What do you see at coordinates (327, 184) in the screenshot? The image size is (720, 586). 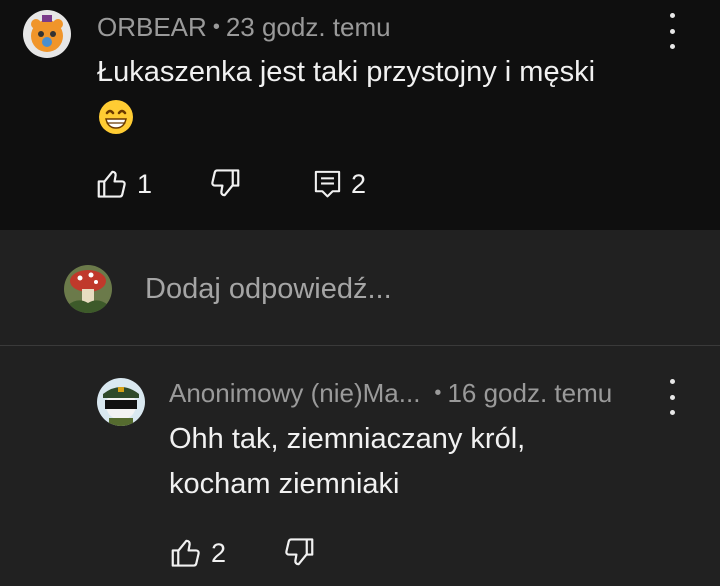 I see `replies-icon` at bounding box center [327, 184].